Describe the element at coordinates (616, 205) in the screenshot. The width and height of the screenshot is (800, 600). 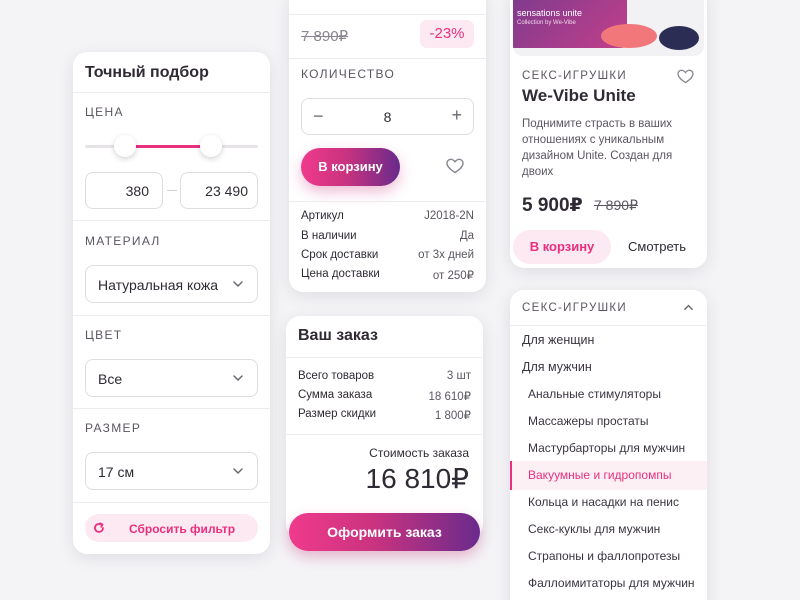
I see `product-old-price: 7 890₽` at that location.